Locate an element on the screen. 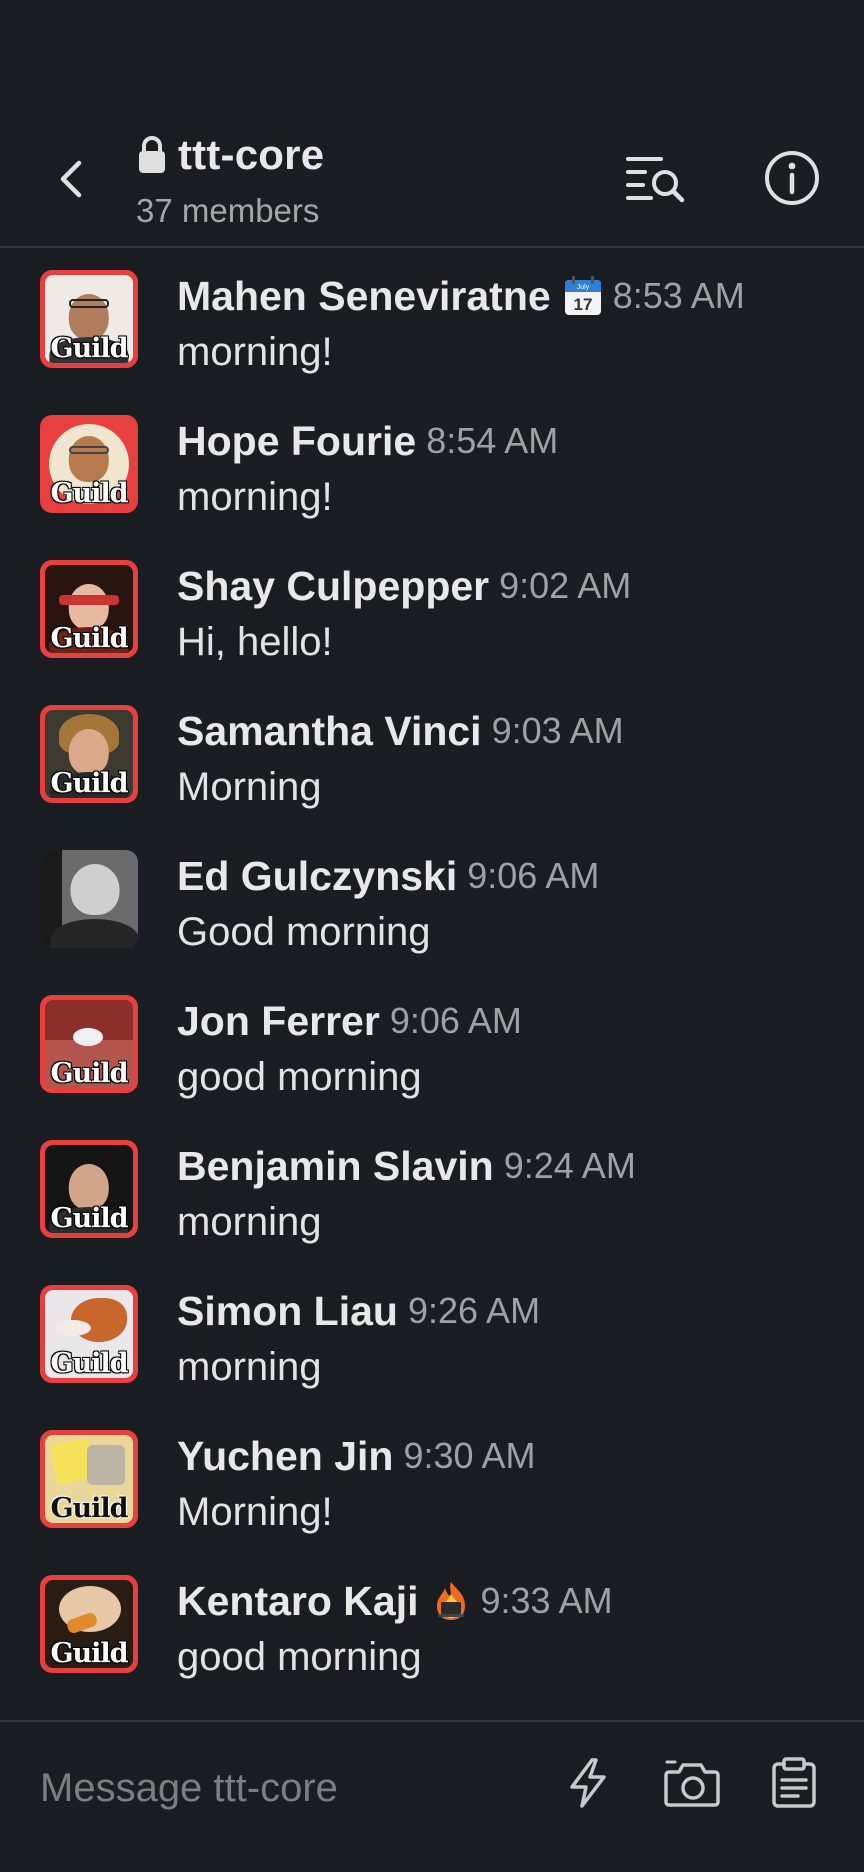 Image resolution: width=864 pixels, height=1872 pixels. lightning-icon is located at coordinates (588, 1783).